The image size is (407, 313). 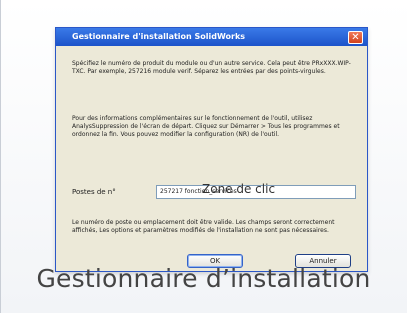 I want to click on field-label: Postes de n°, so click(x=94, y=192).